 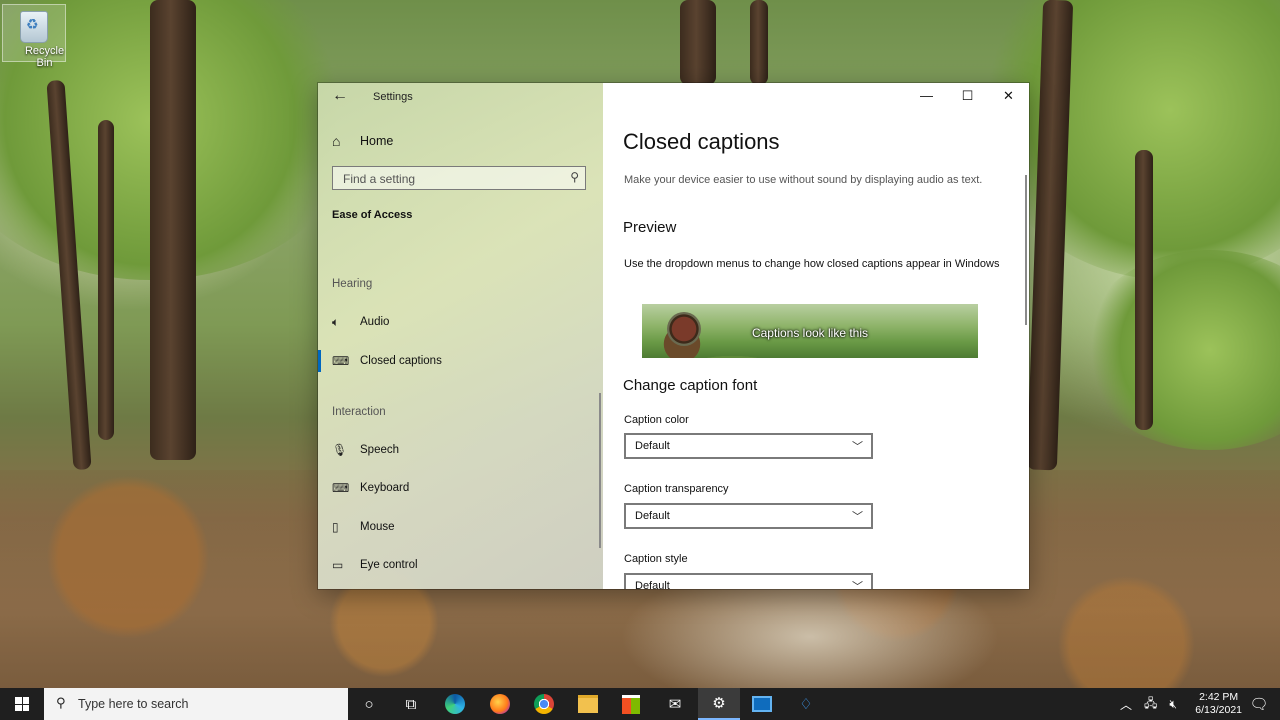 I want to click on selection-indicator, so click(x=319, y=361).